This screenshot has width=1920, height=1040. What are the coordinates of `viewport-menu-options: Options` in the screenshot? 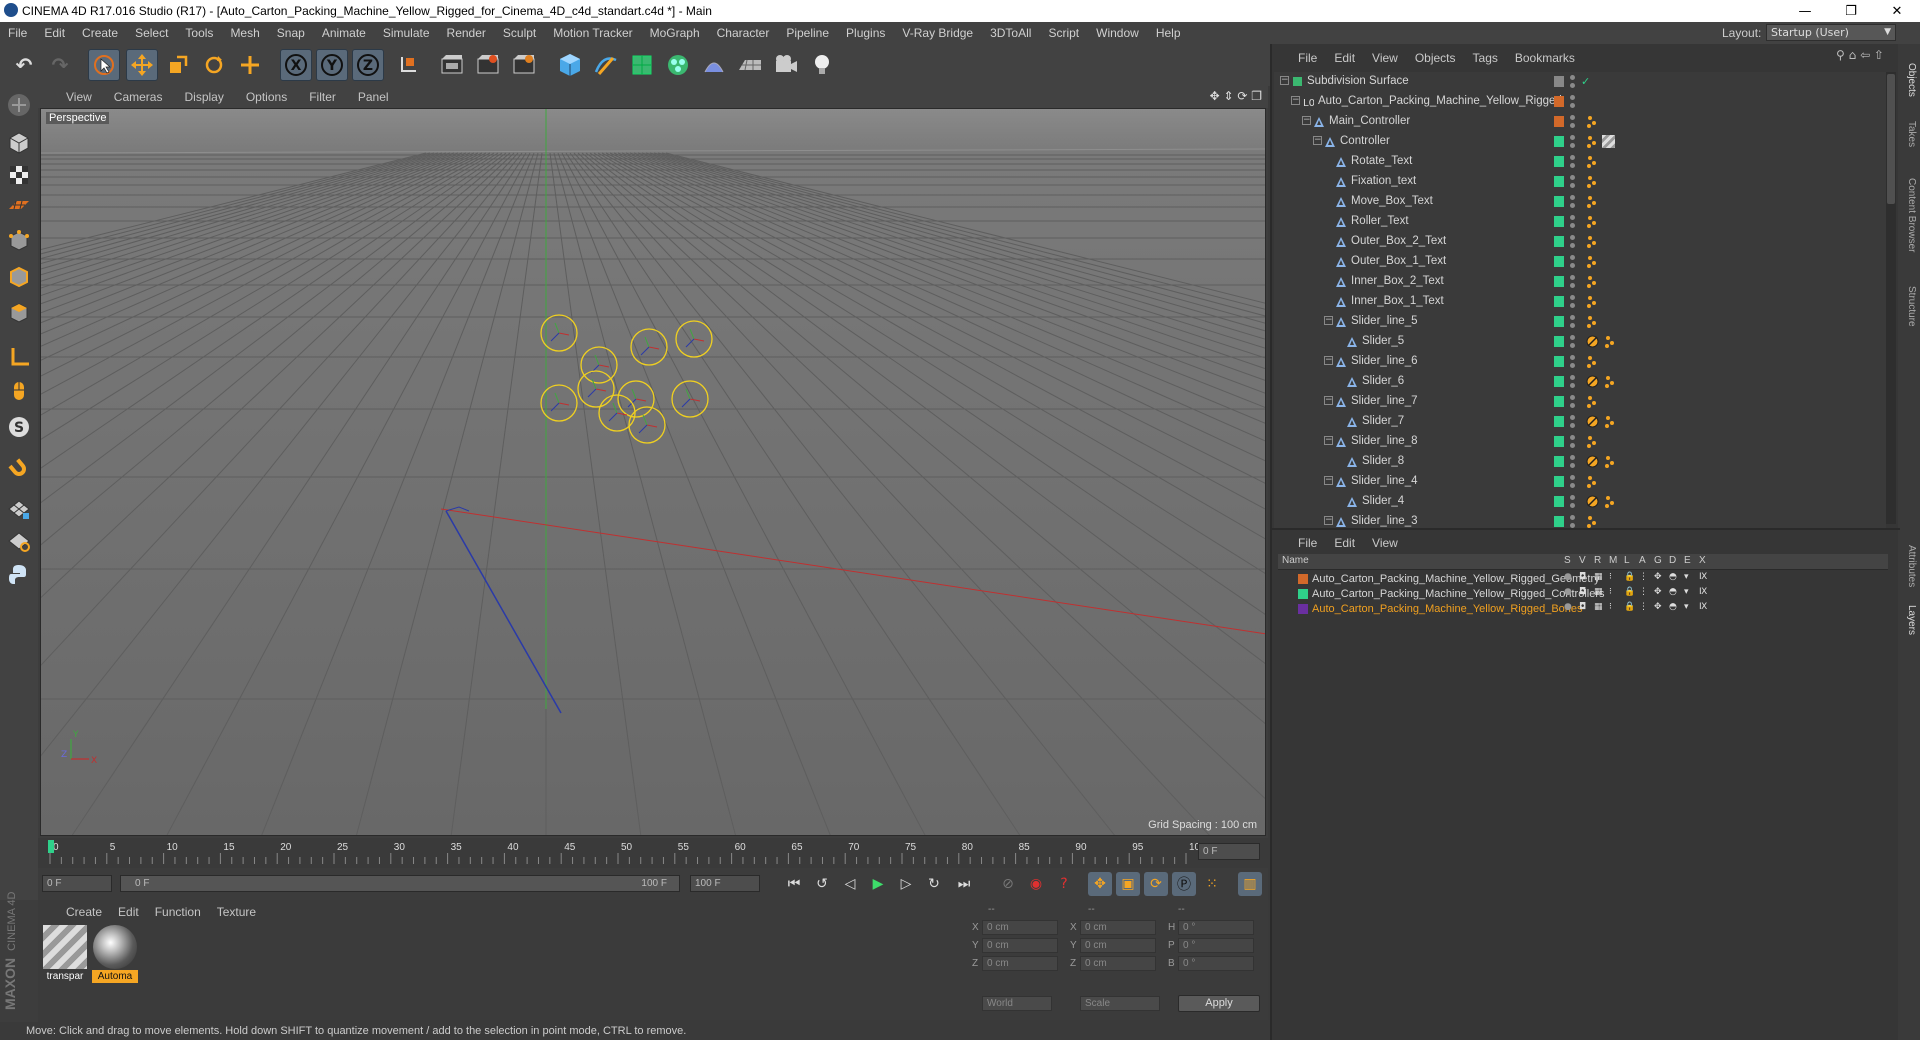 It's located at (266, 97).